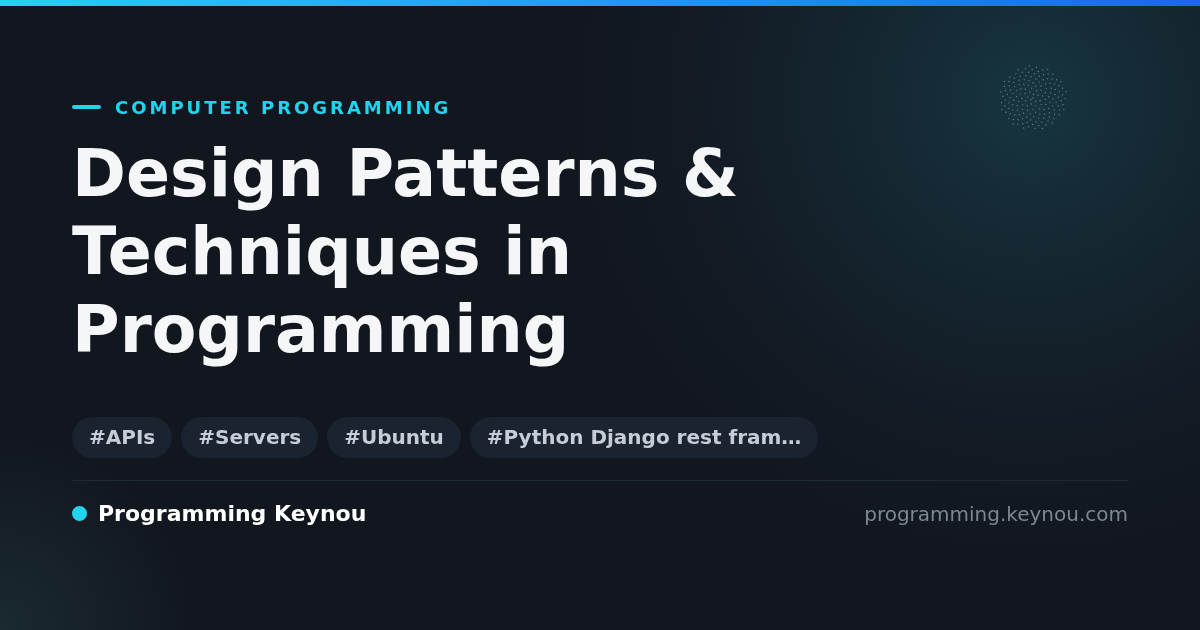 This screenshot has height=630, width=1200. I want to click on brand-dot-icon, so click(79, 513).